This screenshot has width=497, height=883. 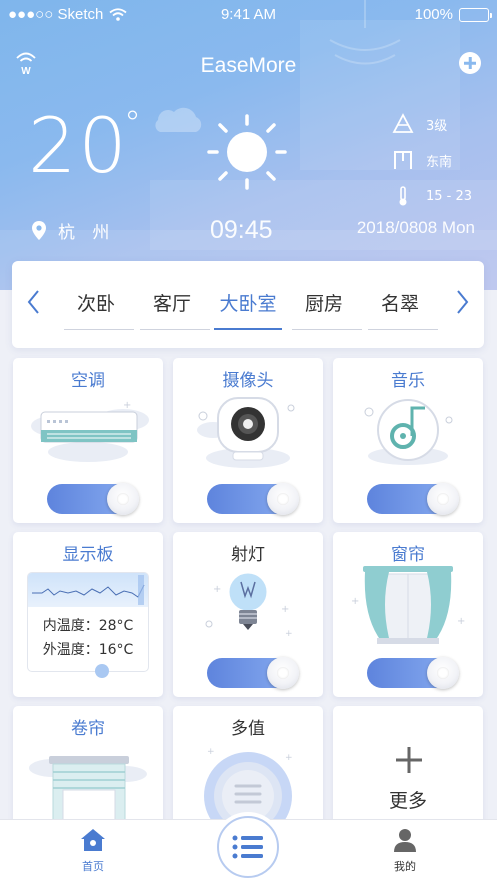 I want to click on display-board-icon: 内温度：28°C 外温度：16°C, so click(x=88, y=622).